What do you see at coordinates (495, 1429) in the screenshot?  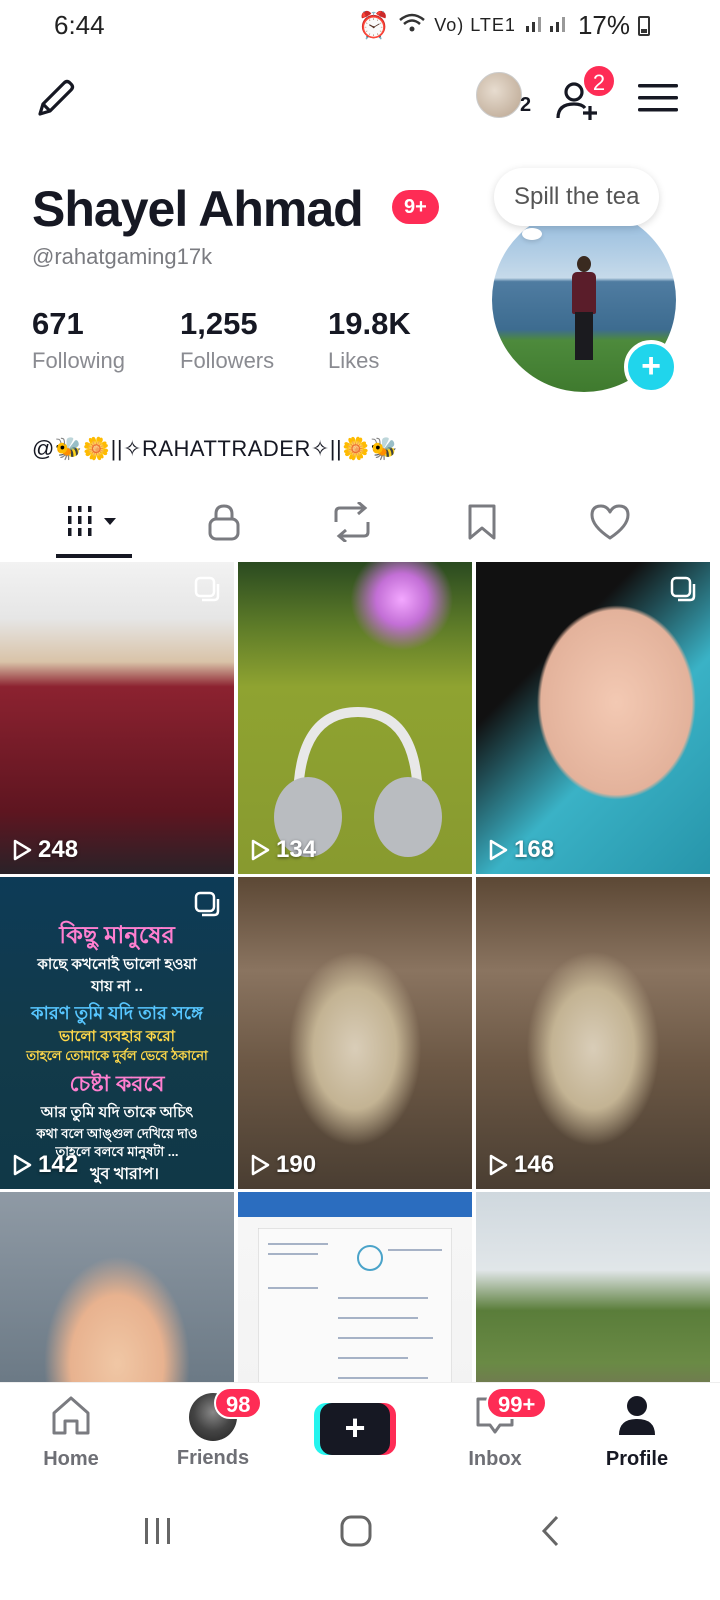 I see `nav-inbox: Inbox 99+` at bounding box center [495, 1429].